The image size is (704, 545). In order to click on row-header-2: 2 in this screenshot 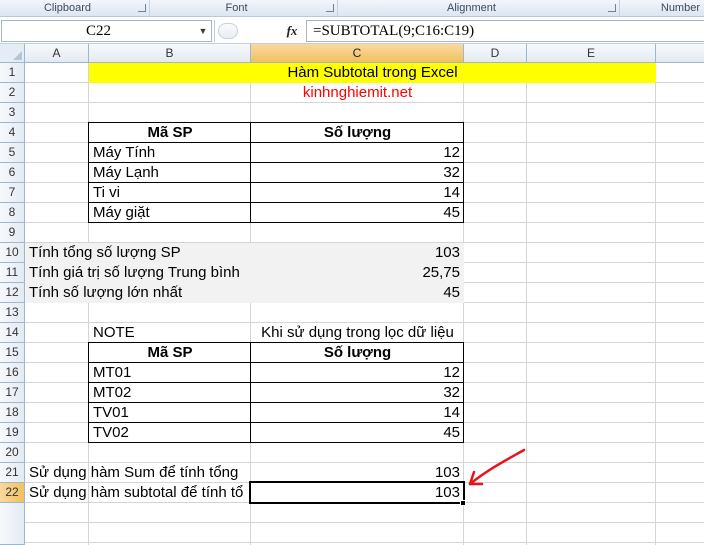, I will do `click(12, 93)`.